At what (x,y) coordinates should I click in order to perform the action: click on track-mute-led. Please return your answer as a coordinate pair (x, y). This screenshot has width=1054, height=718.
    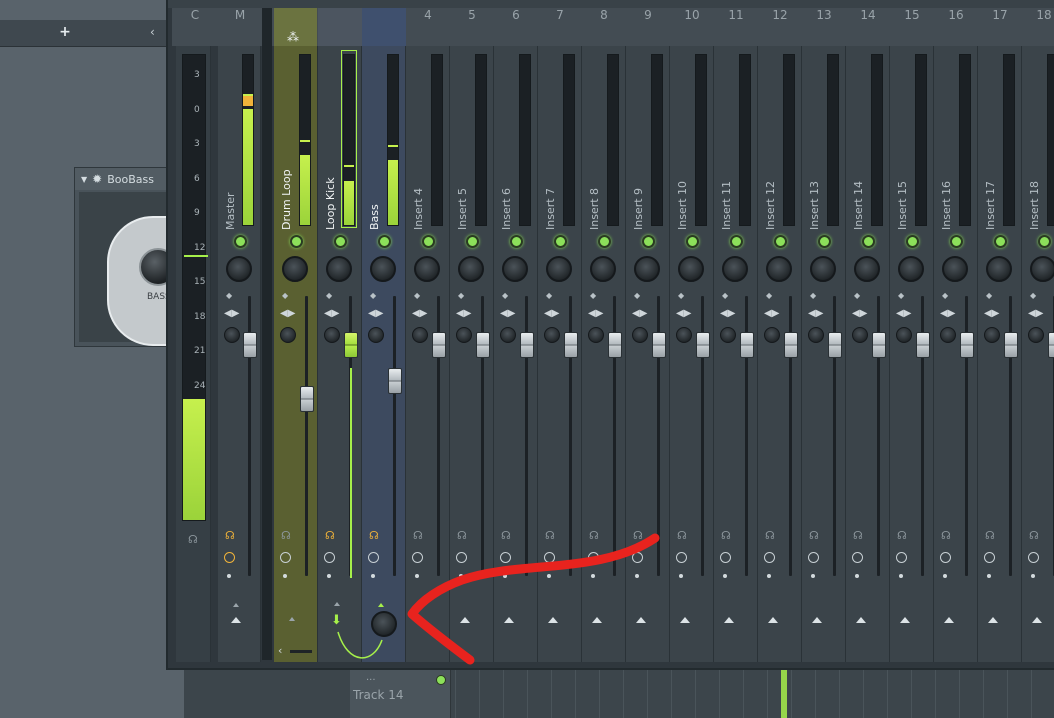
    Looking at the image, I should click on (441, 680).